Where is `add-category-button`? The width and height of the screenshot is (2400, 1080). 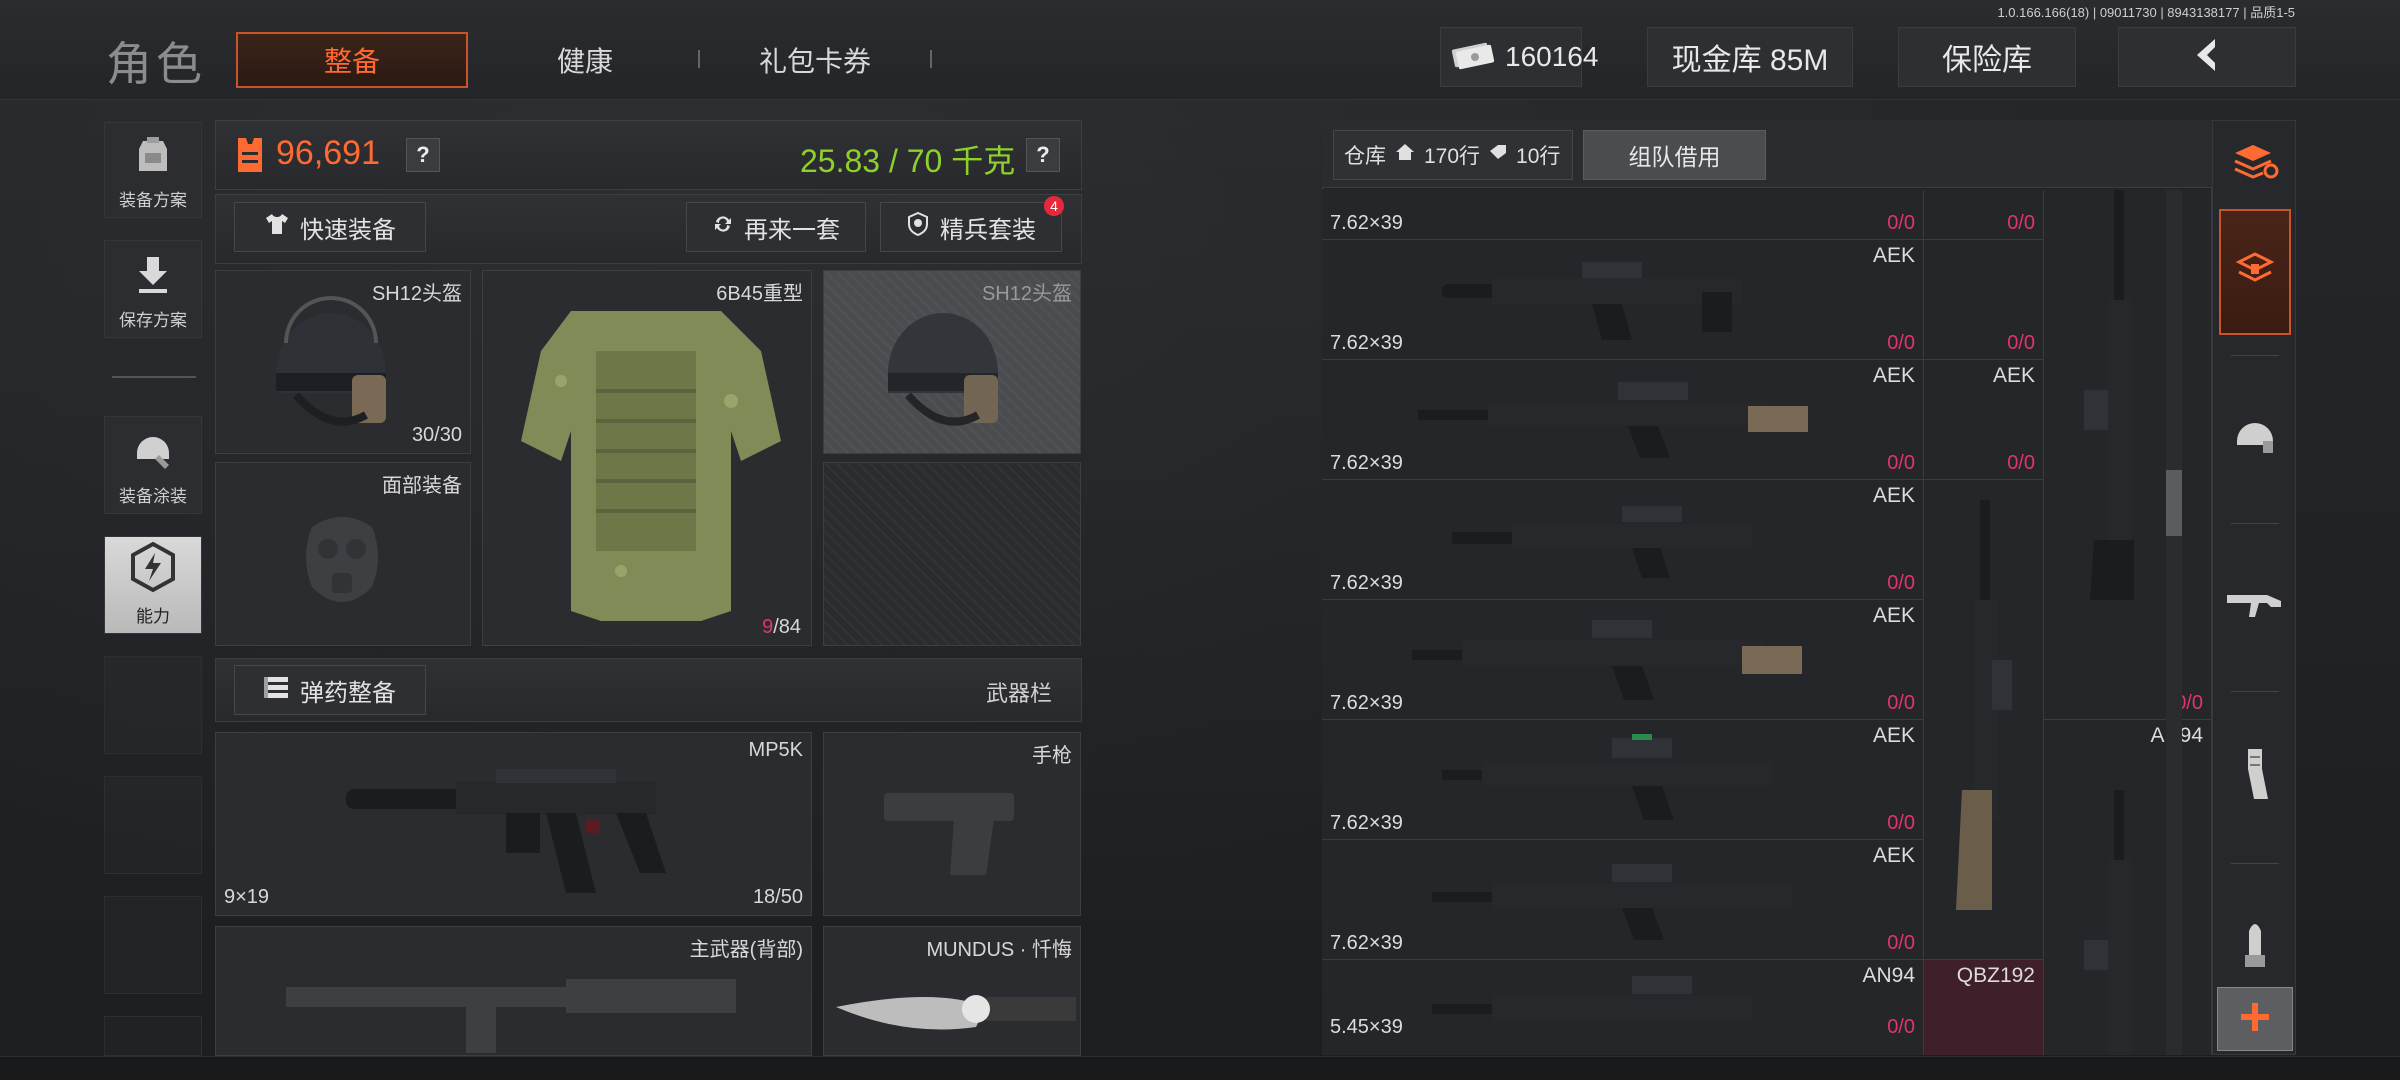
add-category-button is located at coordinates (2255, 1019).